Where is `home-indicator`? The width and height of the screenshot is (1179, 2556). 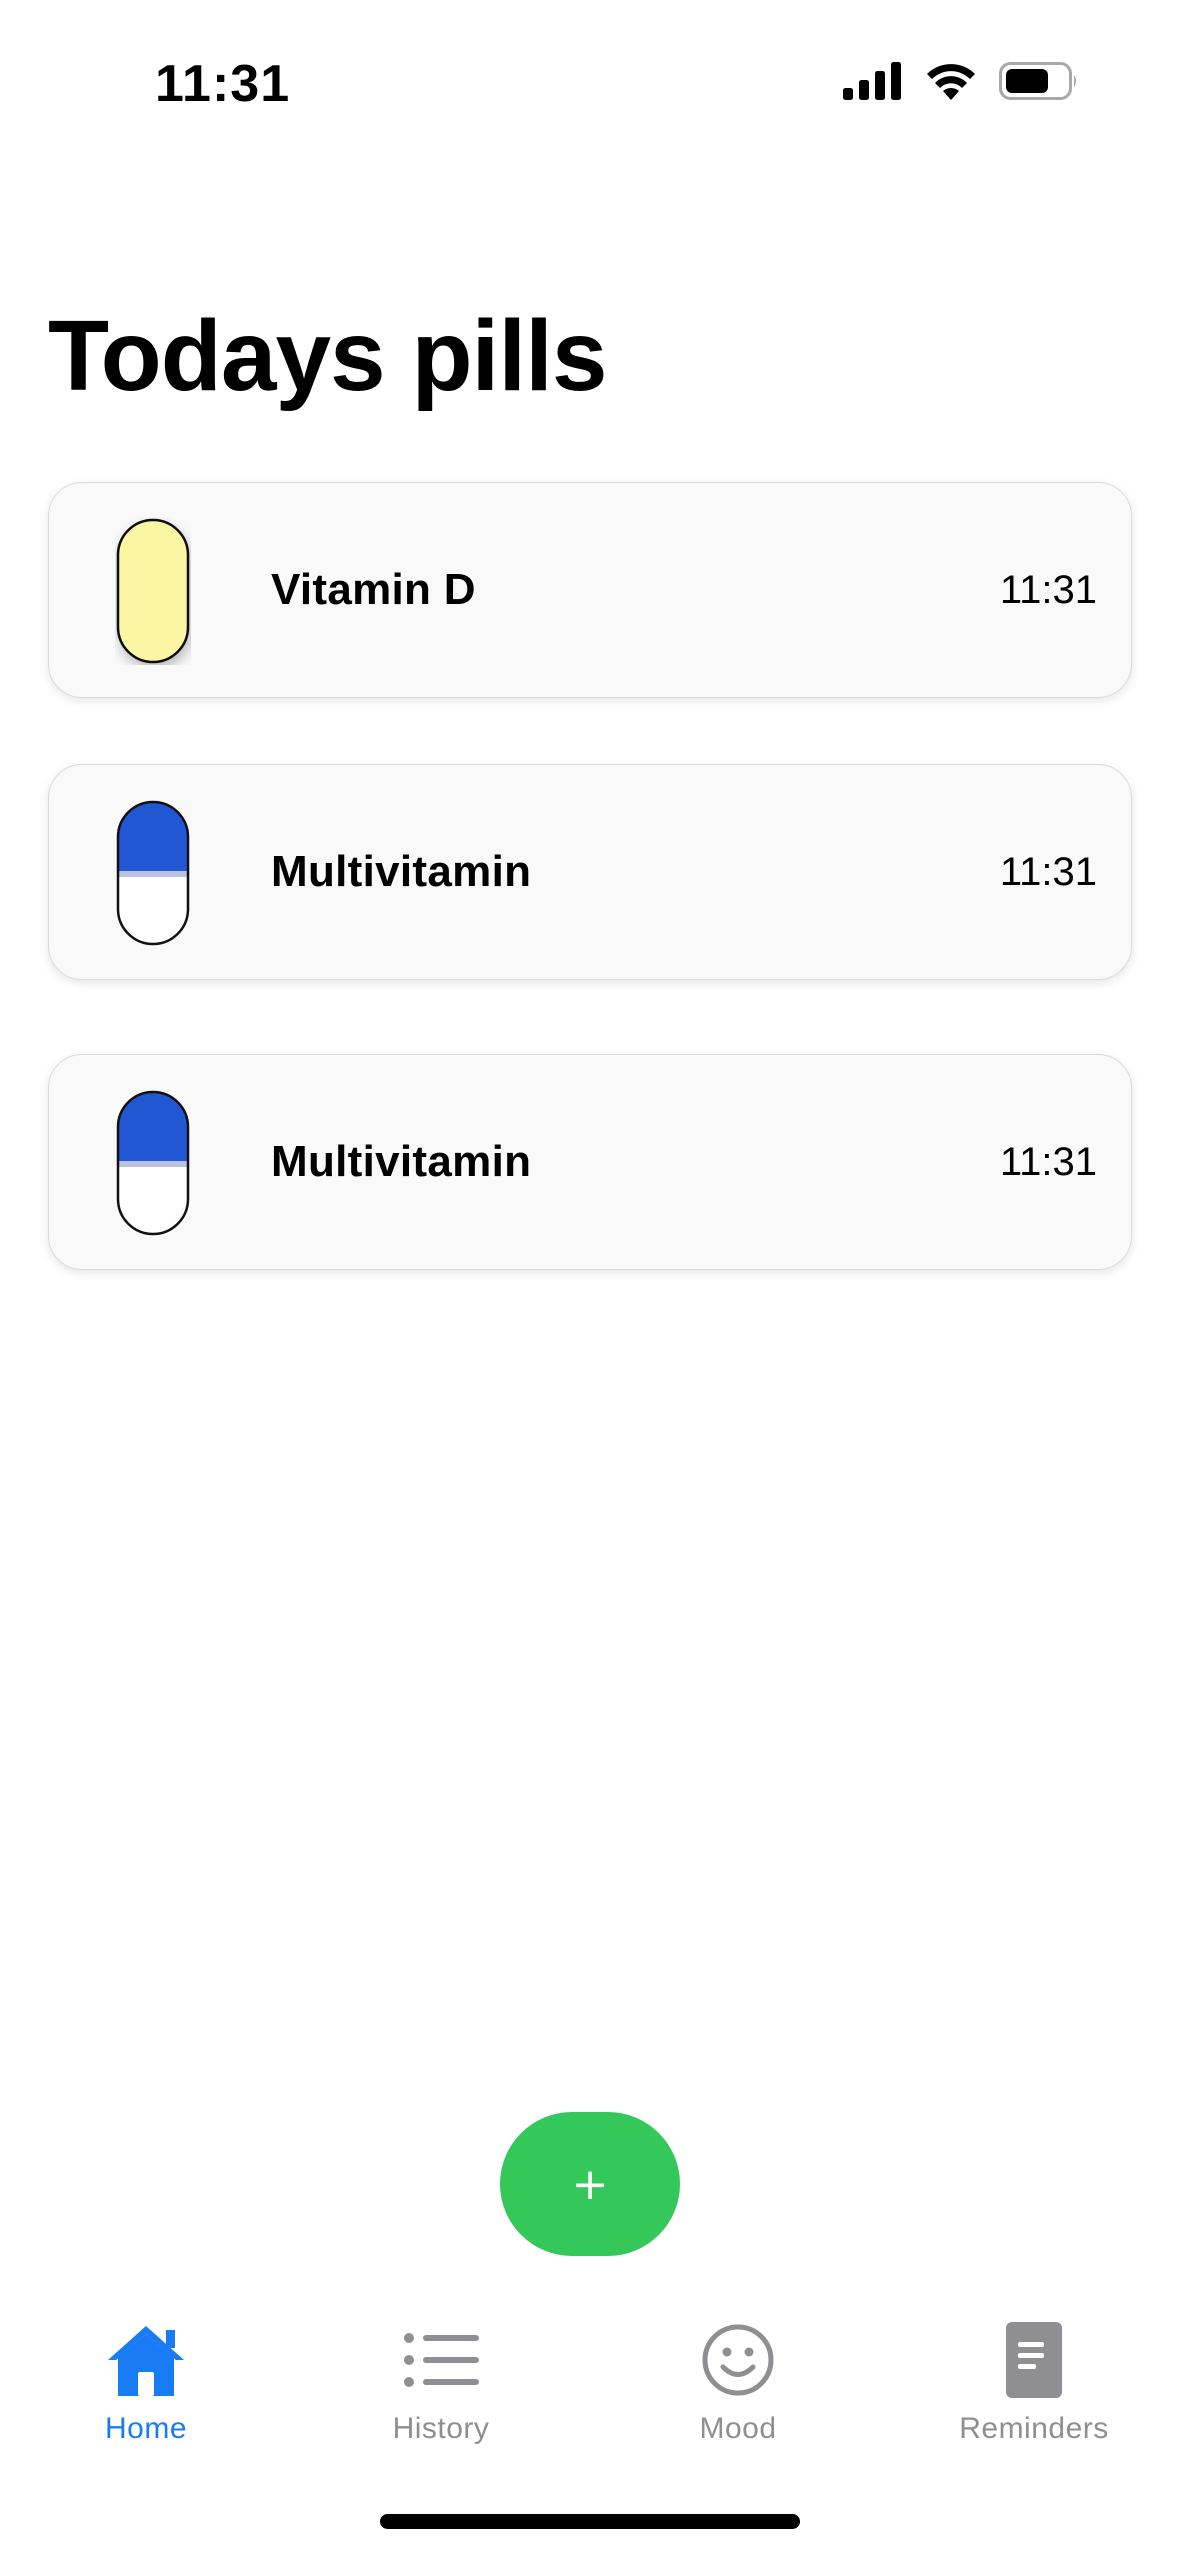 home-indicator is located at coordinates (590, 2521).